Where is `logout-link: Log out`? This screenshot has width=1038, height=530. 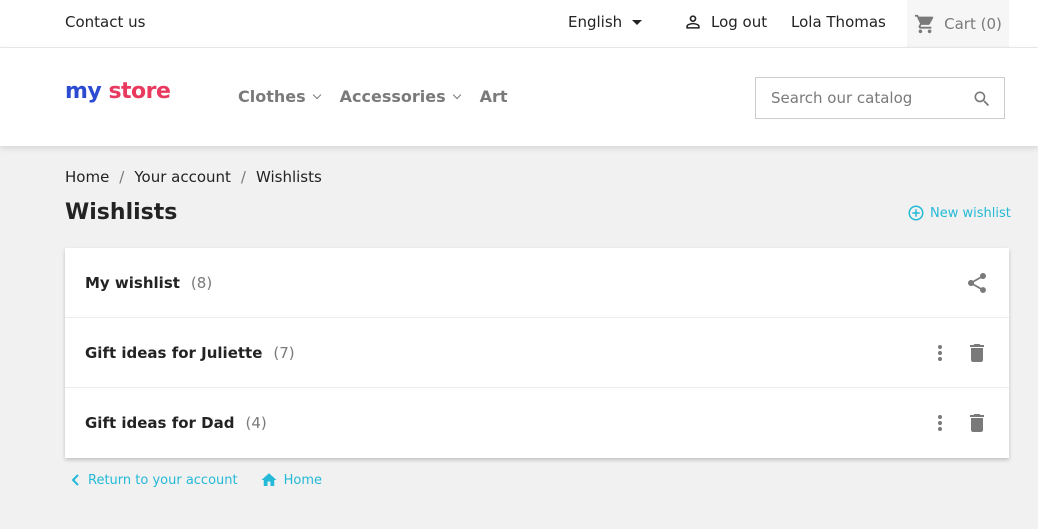 logout-link: Log out is located at coordinates (725, 22).